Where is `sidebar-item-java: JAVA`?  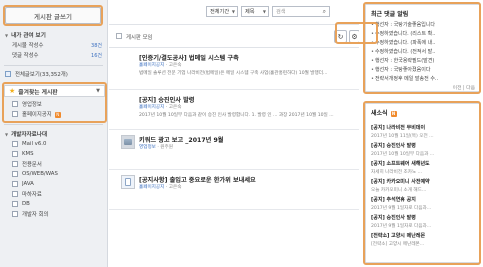 sidebar-item-java: JAVA is located at coordinates (54, 184).